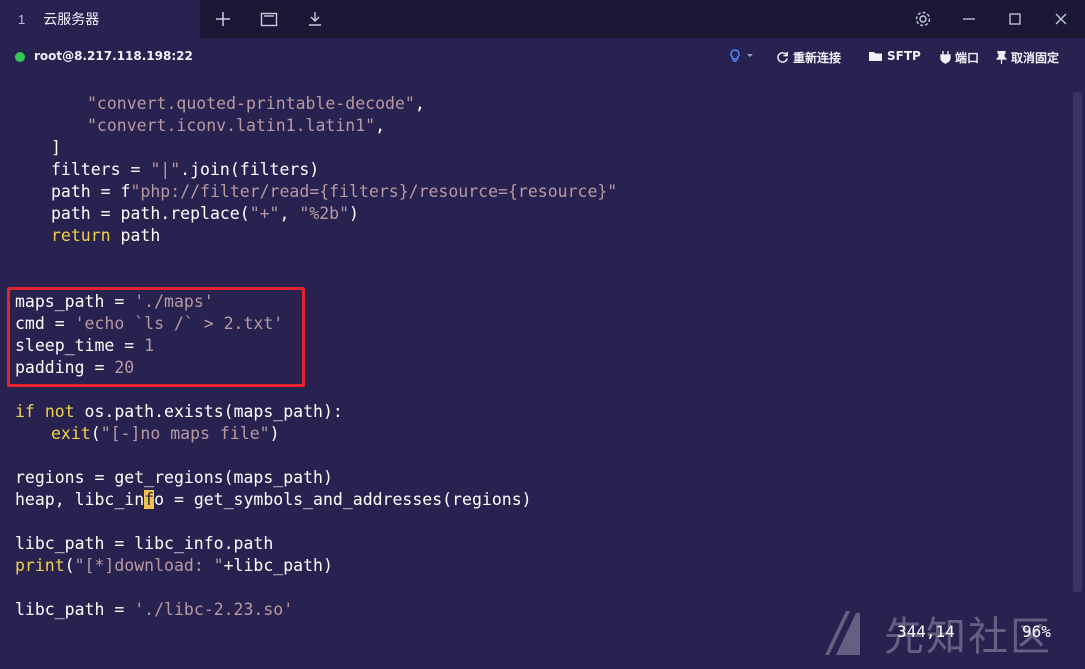 The width and height of the screenshot is (1085, 669). I want to click on refresh-icon, so click(782, 57).